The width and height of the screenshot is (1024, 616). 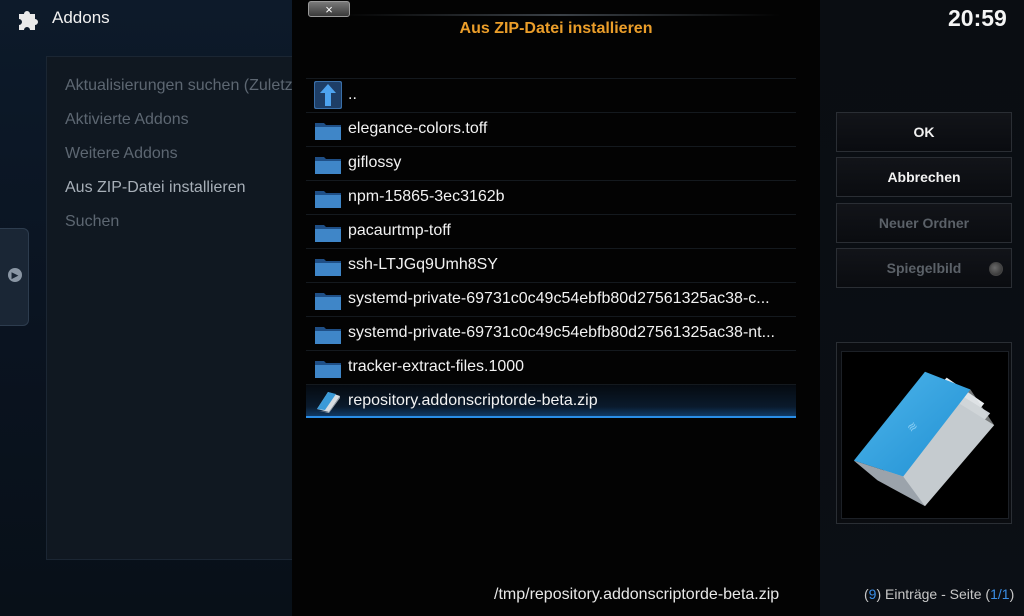 I want to click on entry-count: 9, so click(x=872, y=594).